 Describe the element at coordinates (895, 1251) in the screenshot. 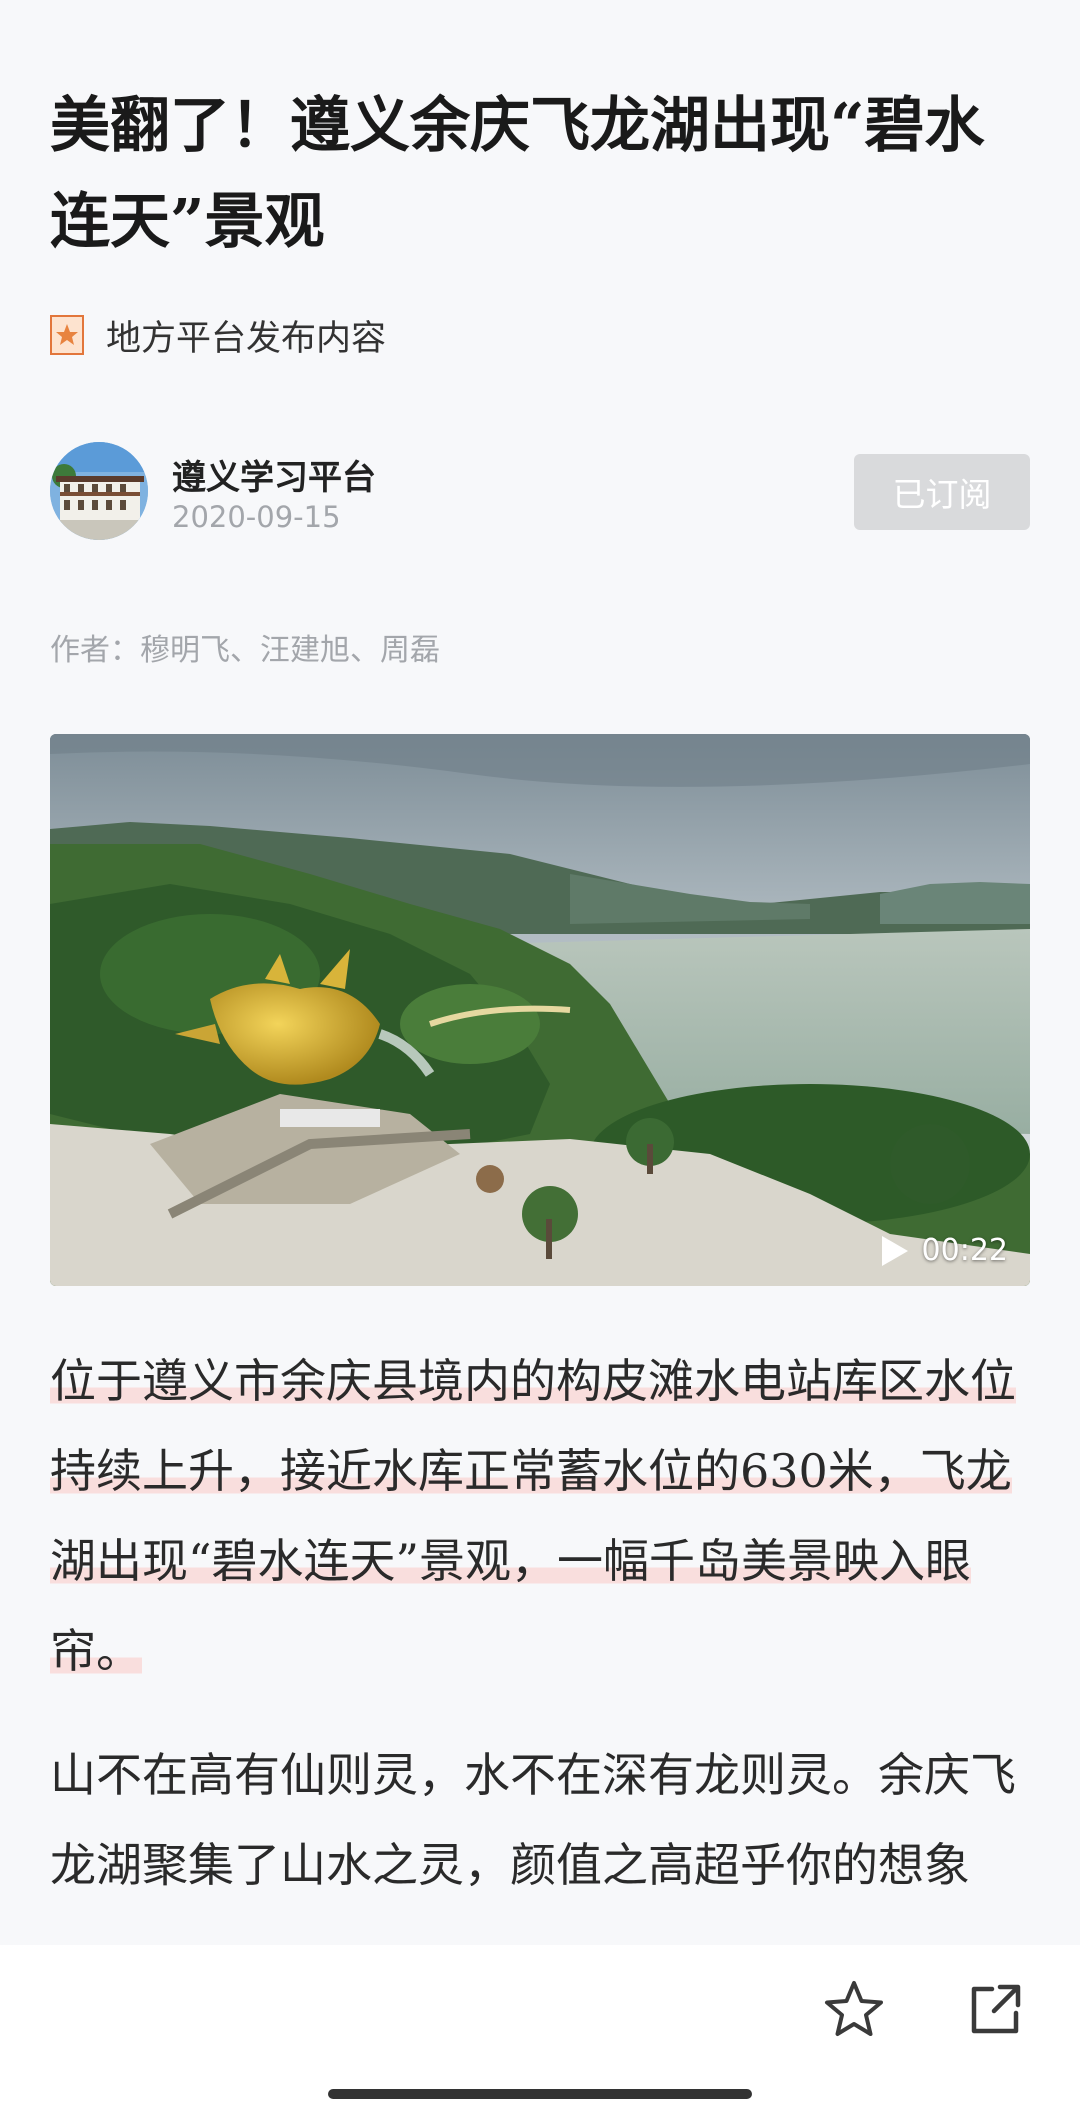

I see `play-icon` at that location.